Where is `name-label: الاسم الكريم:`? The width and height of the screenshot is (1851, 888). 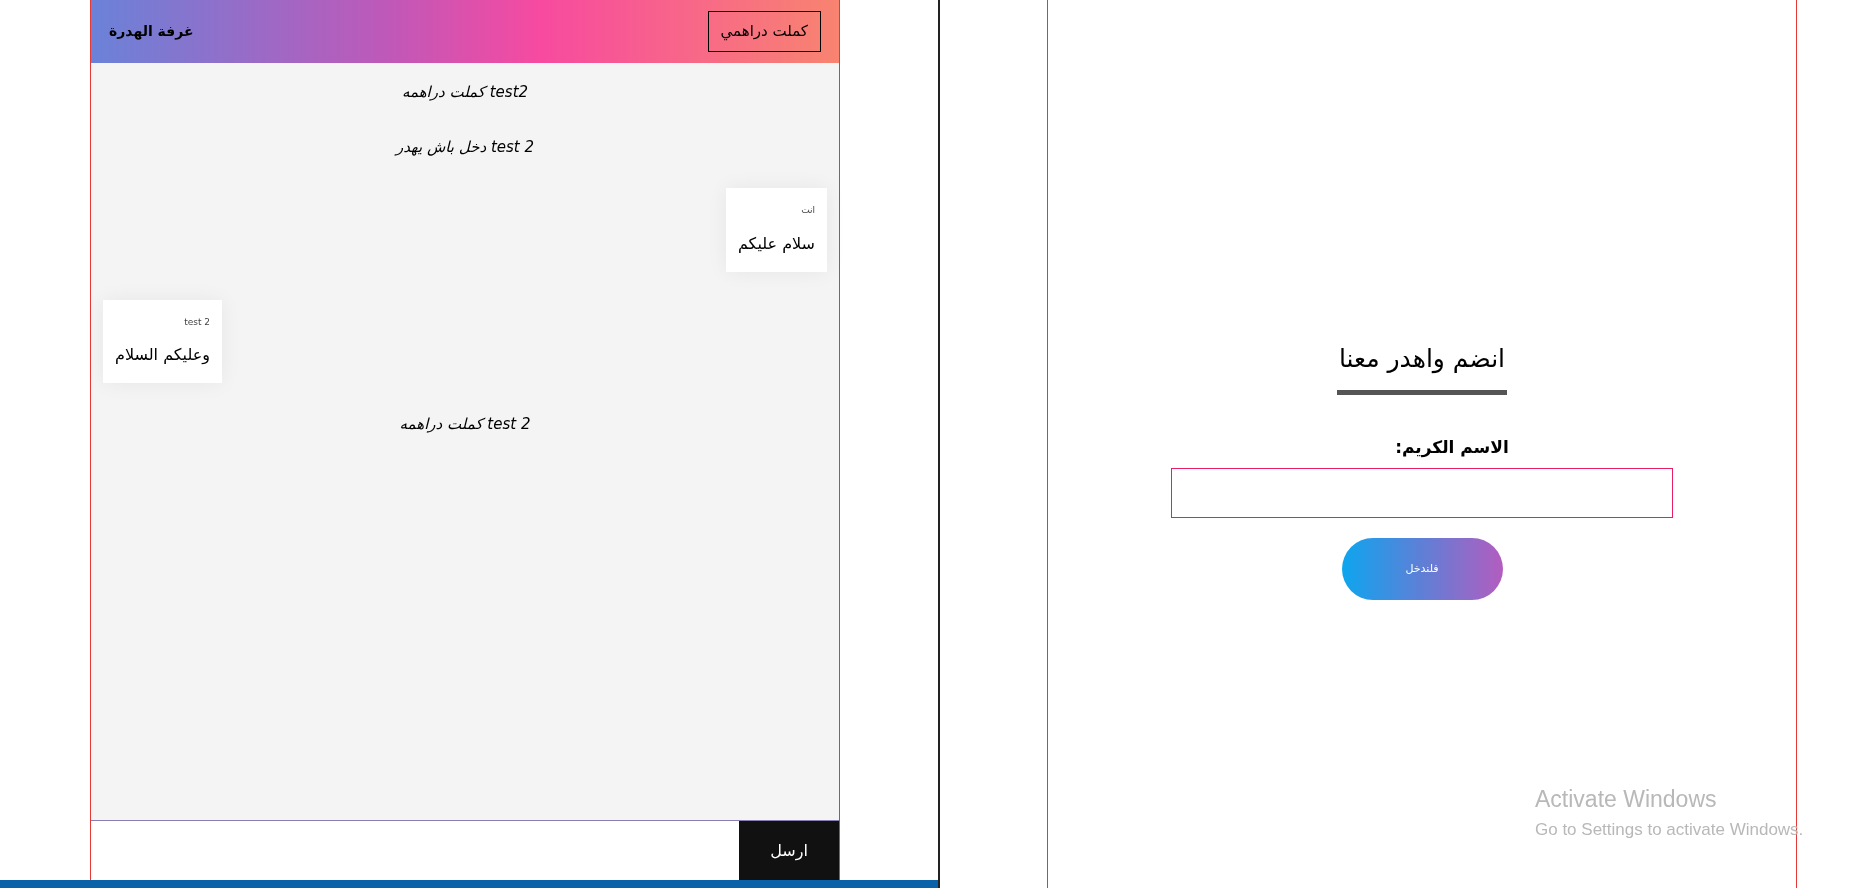
name-label: الاسم الكريم: is located at coordinates (1452, 447).